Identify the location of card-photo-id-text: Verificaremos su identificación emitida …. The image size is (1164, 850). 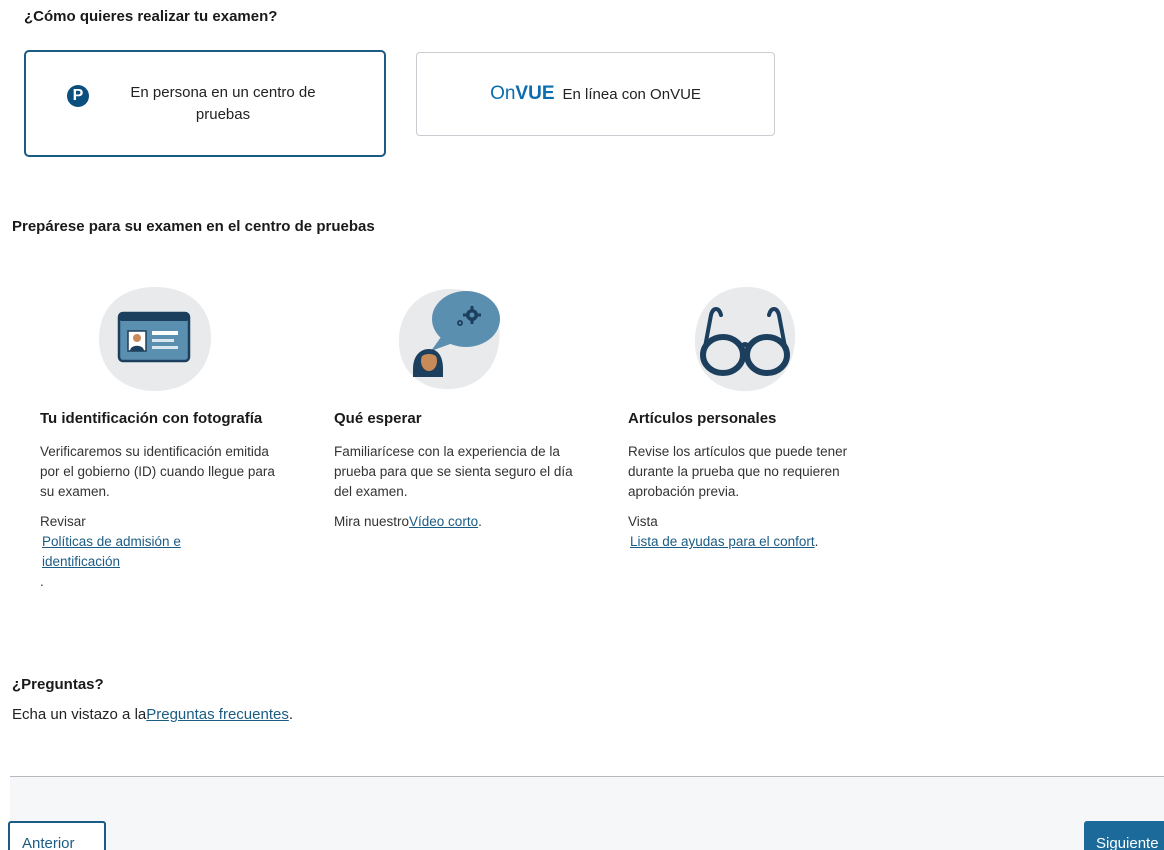
(157, 471).